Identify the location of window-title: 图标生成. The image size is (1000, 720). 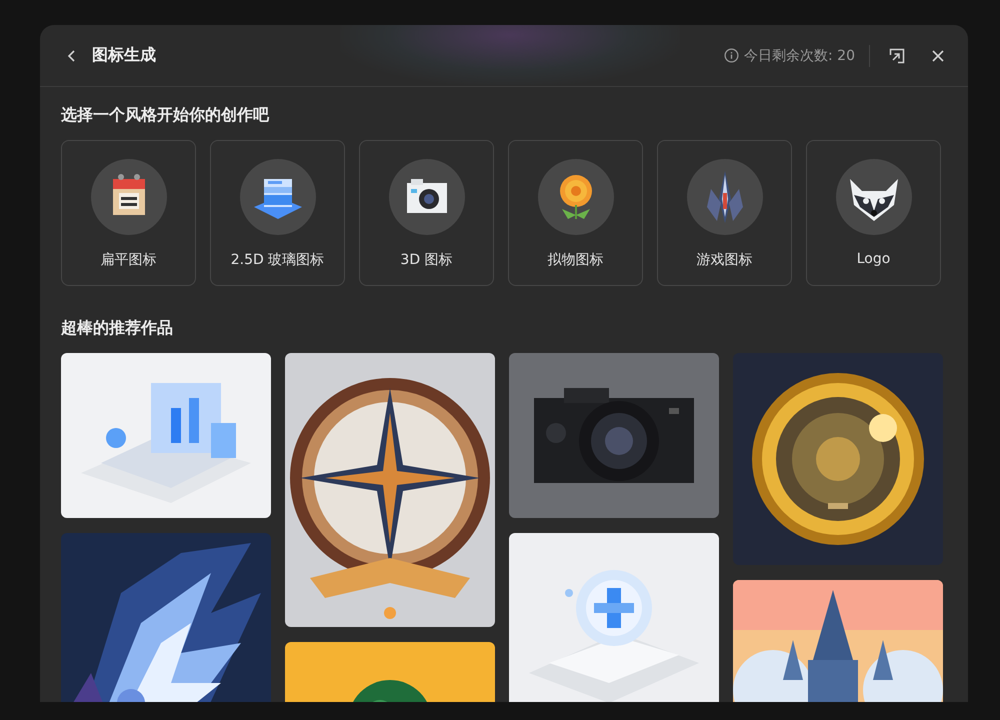
(124, 55).